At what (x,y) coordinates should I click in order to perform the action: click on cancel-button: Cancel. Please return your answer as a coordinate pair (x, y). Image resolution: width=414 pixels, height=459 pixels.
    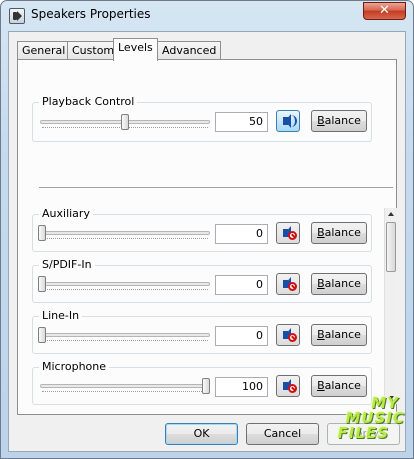
    Looking at the image, I should click on (282, 434).